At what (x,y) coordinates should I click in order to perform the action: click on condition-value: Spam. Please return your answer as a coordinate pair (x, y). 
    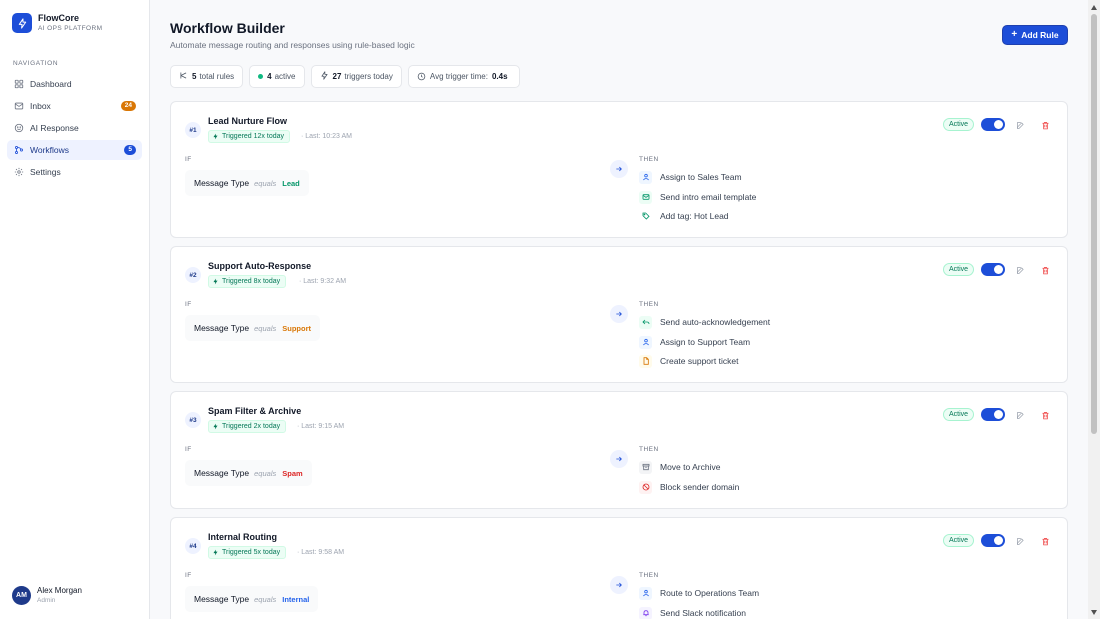
    Looking at the image, I should click on (292, 473).